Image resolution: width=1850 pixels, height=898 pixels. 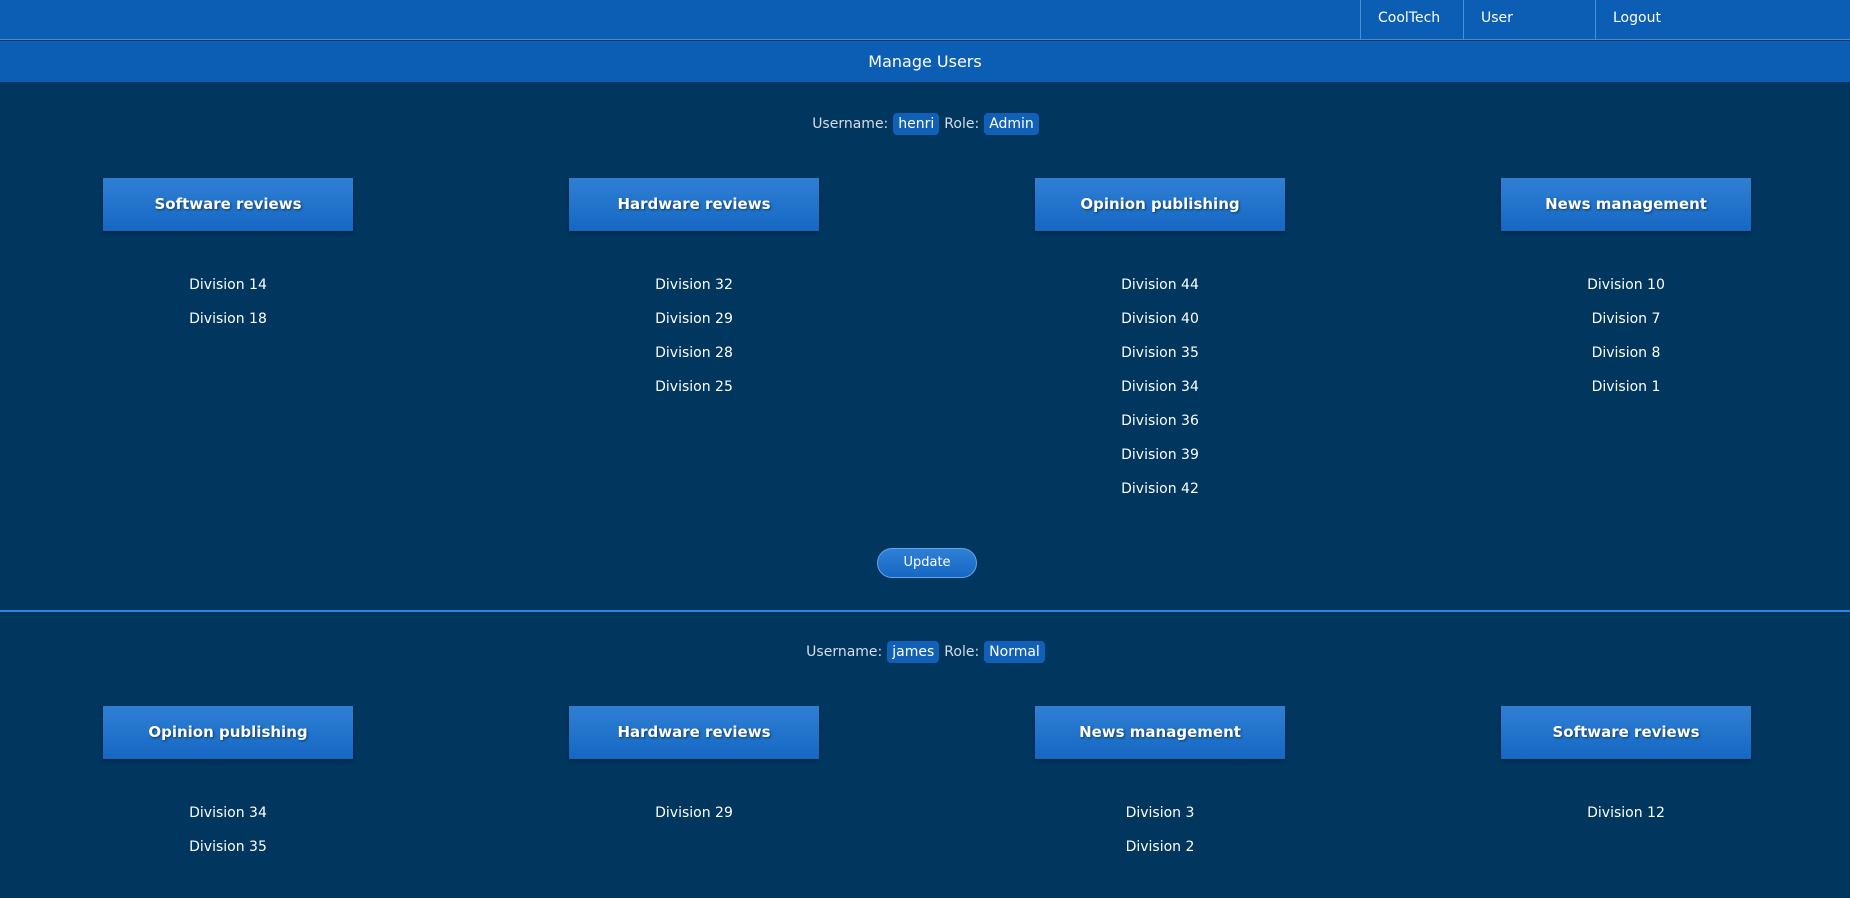 What do you see at coordinates (925, 31) in the screenshot?
I see `top-navbar: CoolTech User Manager Logout` at bounding box center [925, 31].